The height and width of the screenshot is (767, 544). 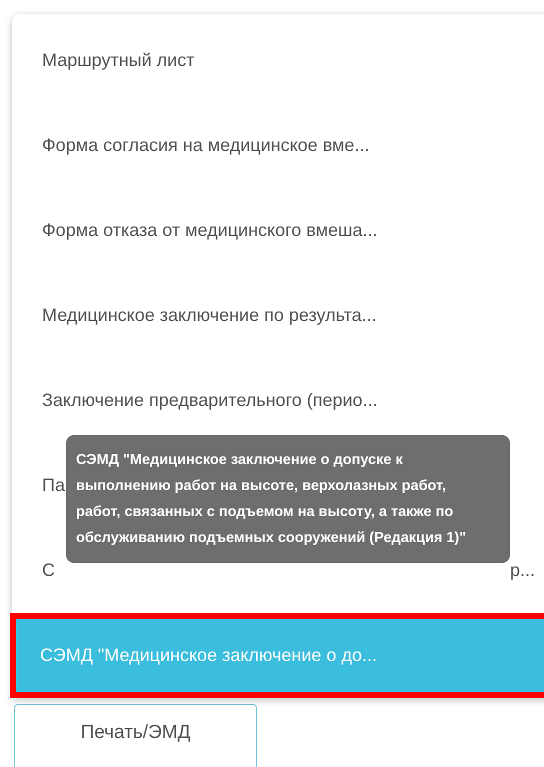 I want to click on menu-item-label: С, so click(x=48, y=570).